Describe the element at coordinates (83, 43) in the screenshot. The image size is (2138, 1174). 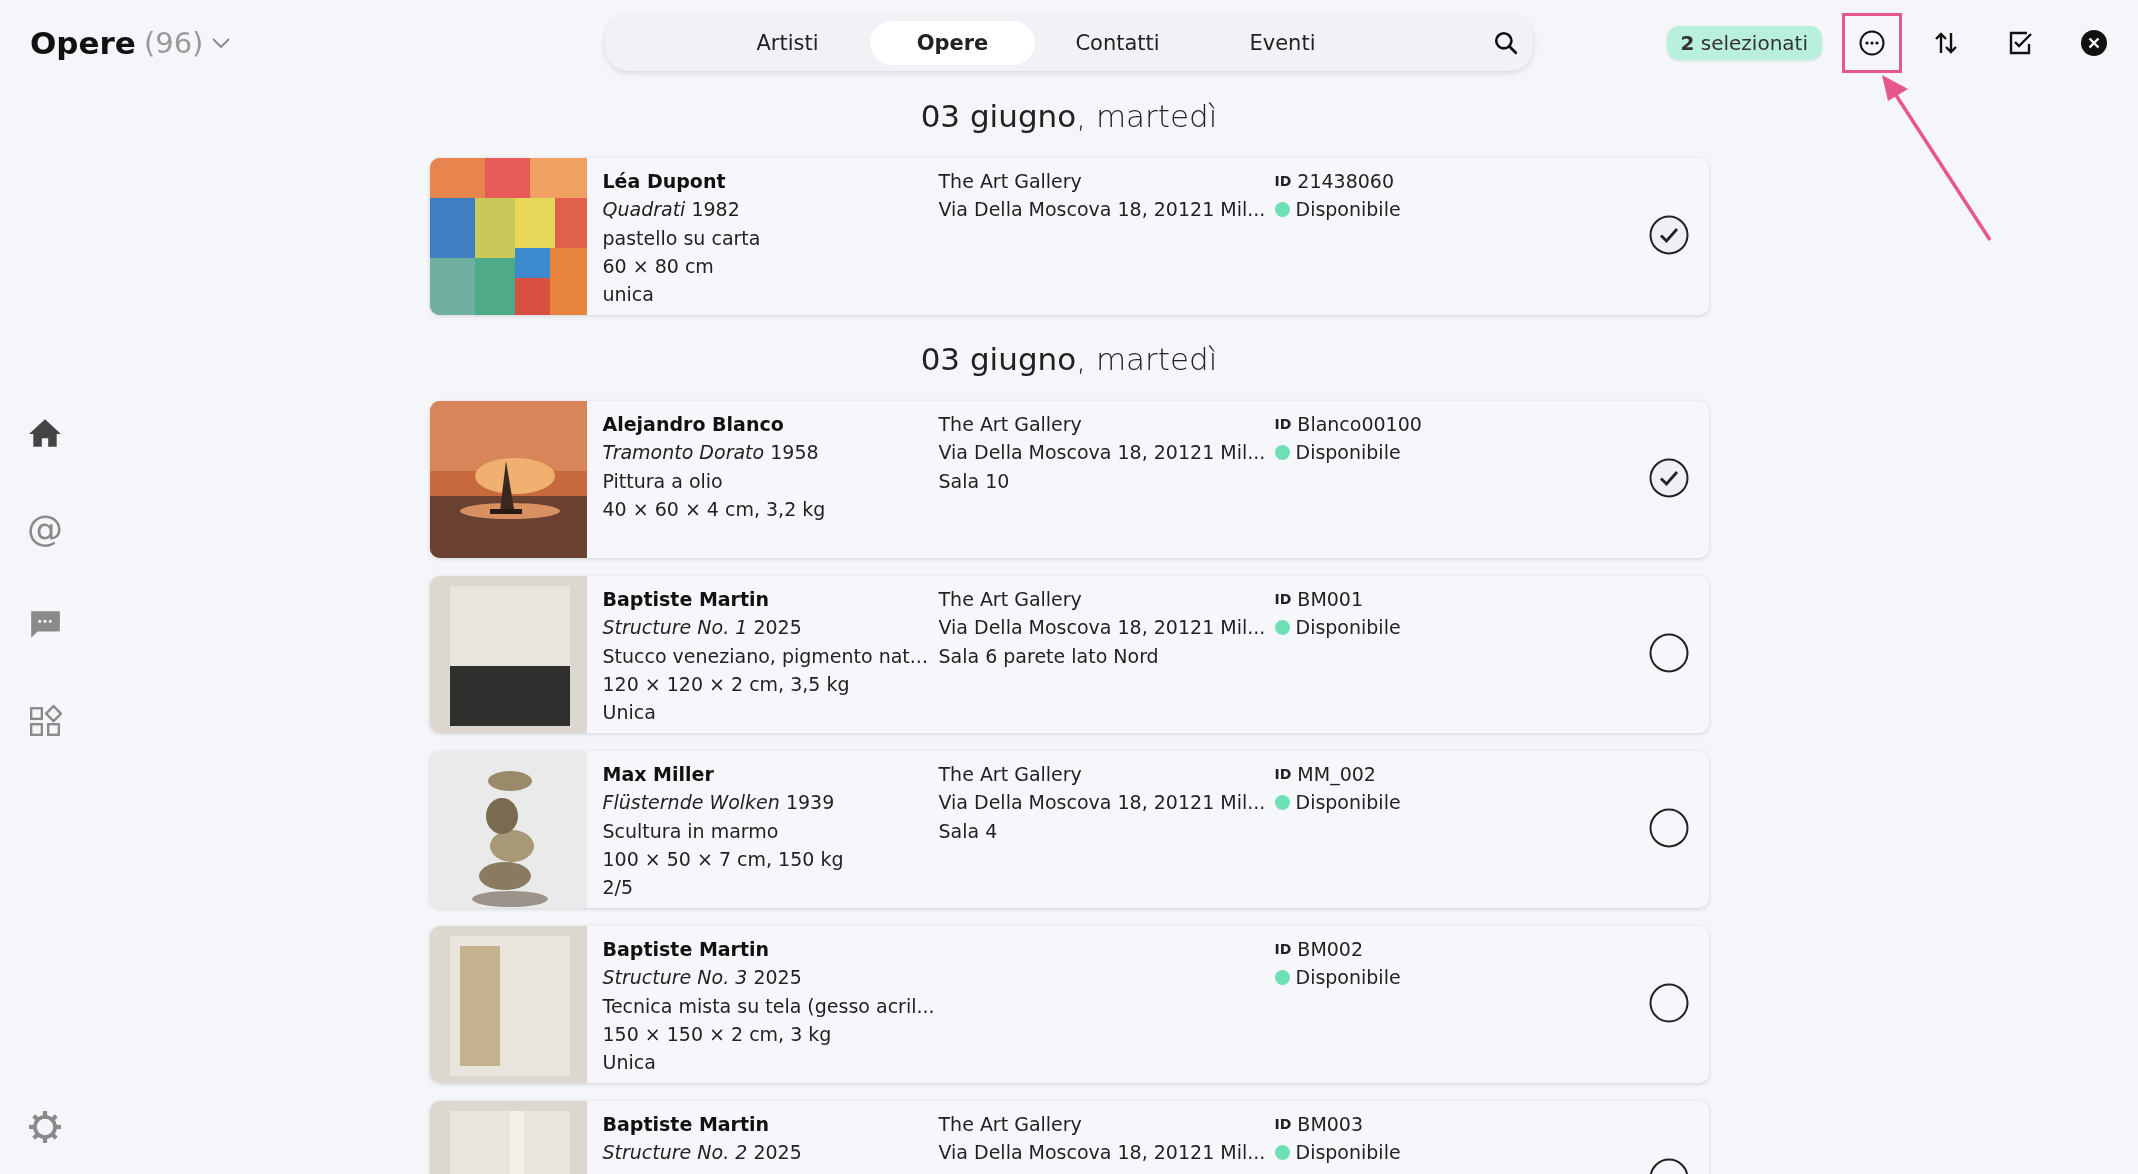
I see `page-title: Opere` at that location.